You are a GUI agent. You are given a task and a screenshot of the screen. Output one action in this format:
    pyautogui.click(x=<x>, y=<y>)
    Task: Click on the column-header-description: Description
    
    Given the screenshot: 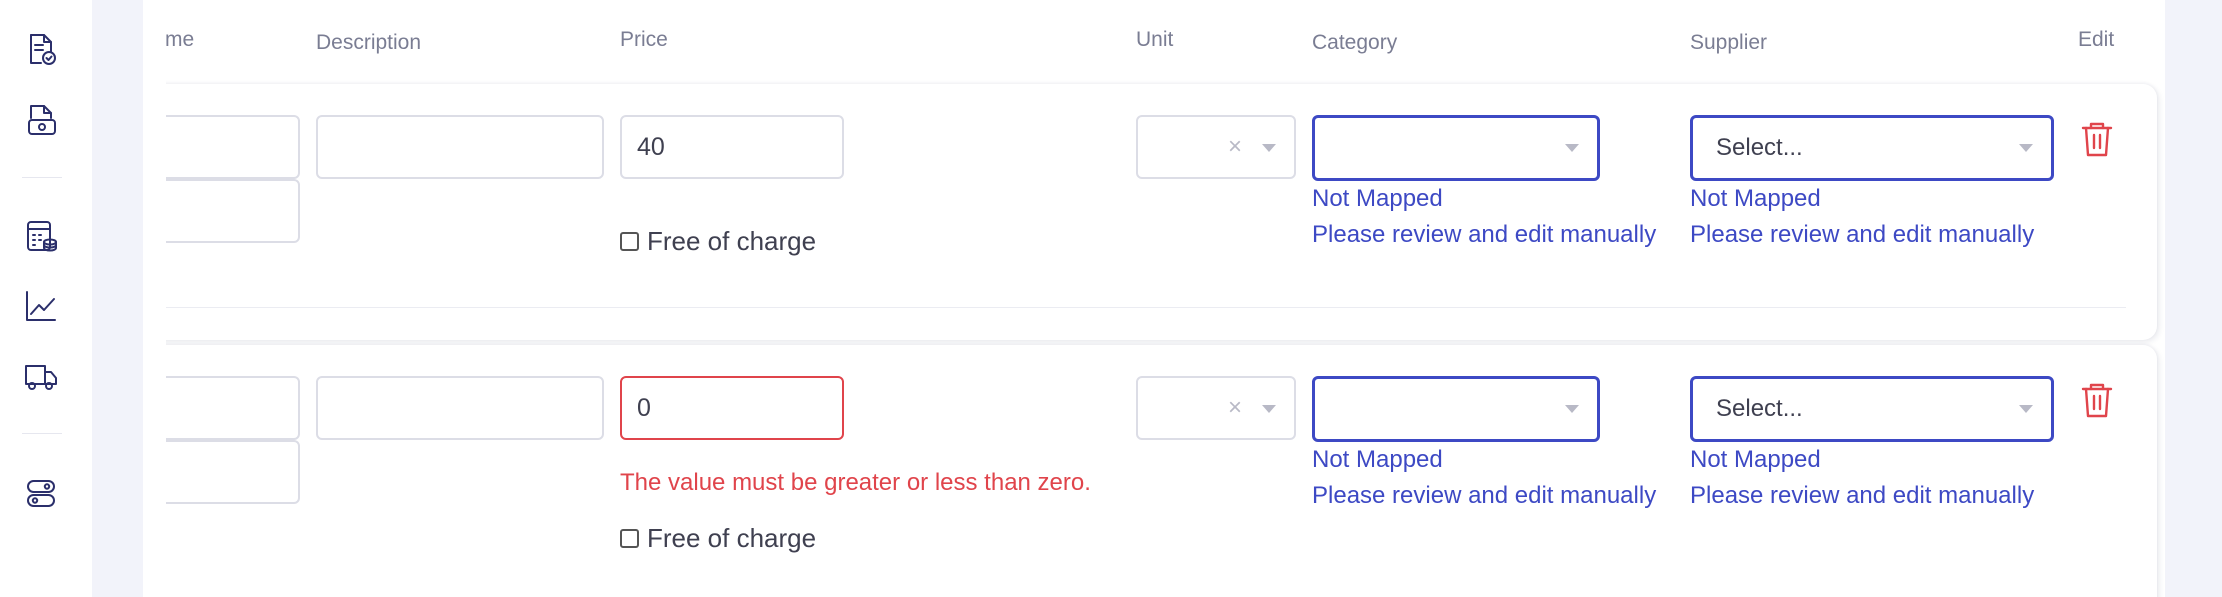 What is the action you would take?
    pyautogui.click(x=369, y=42)
    